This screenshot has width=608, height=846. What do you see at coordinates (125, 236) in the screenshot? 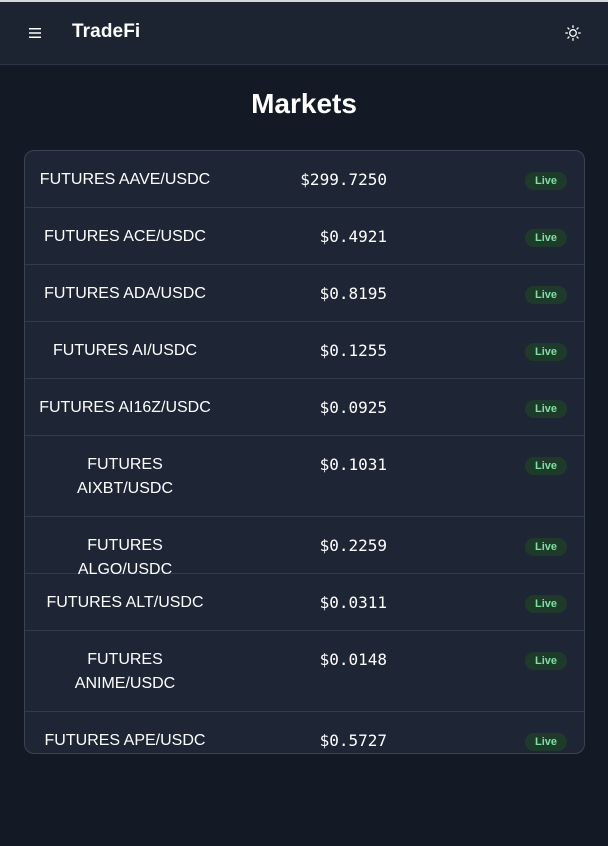
I see `market-name: FUTURES ACE/USDC` at bounding box center [125, 236].